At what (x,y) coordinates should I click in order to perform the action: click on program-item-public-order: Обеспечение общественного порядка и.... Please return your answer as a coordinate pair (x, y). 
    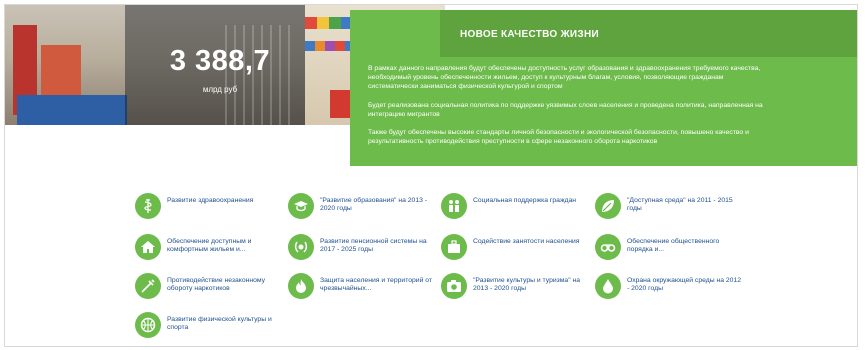
    Looking at the image, I should click on (670, 249).